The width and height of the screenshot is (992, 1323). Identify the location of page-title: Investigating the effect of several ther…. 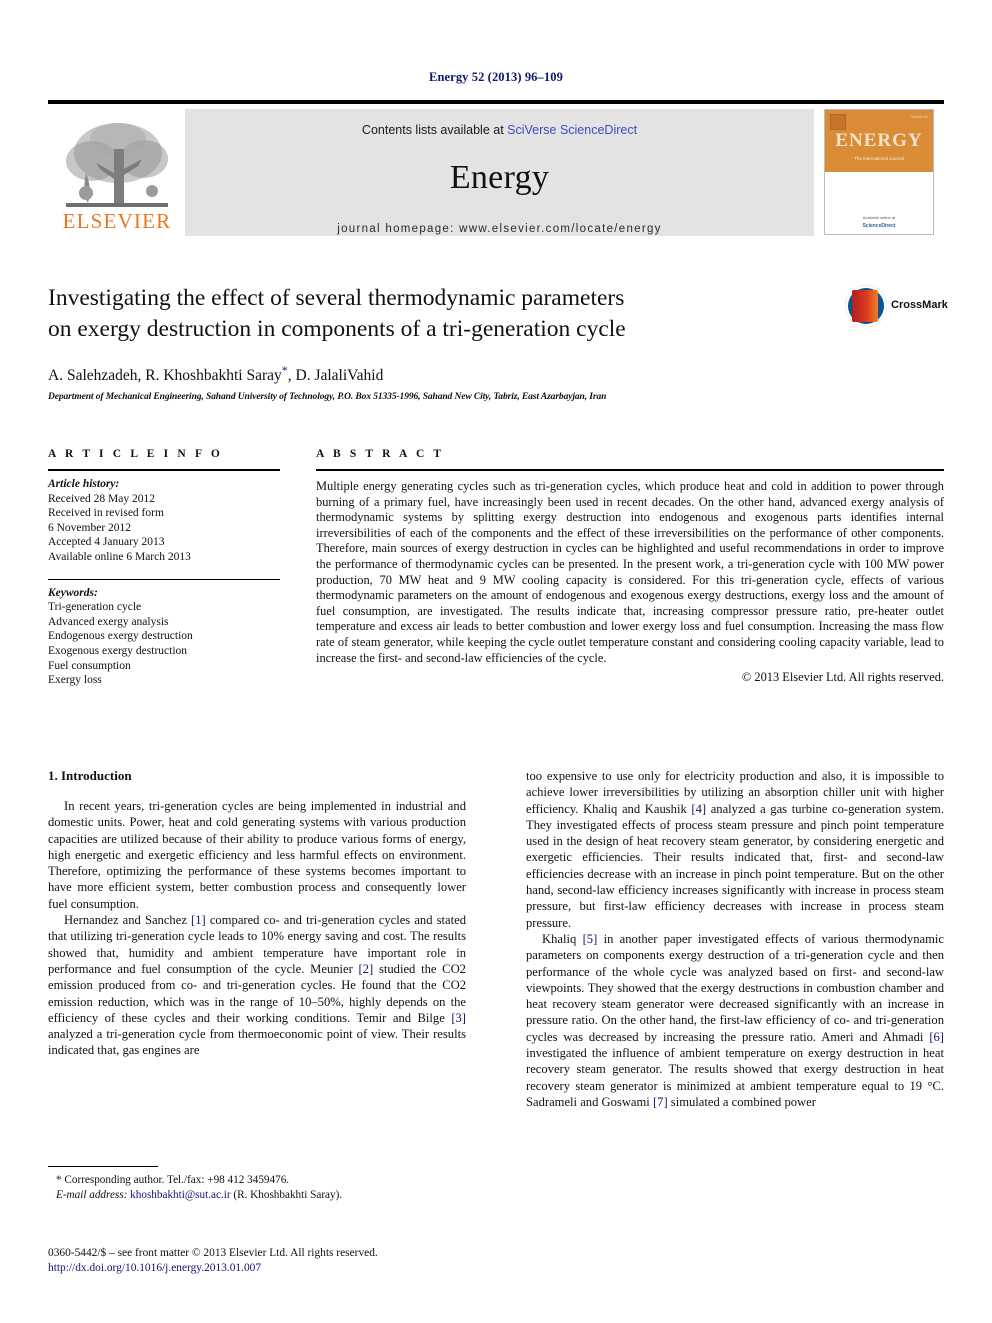
(448, 314).